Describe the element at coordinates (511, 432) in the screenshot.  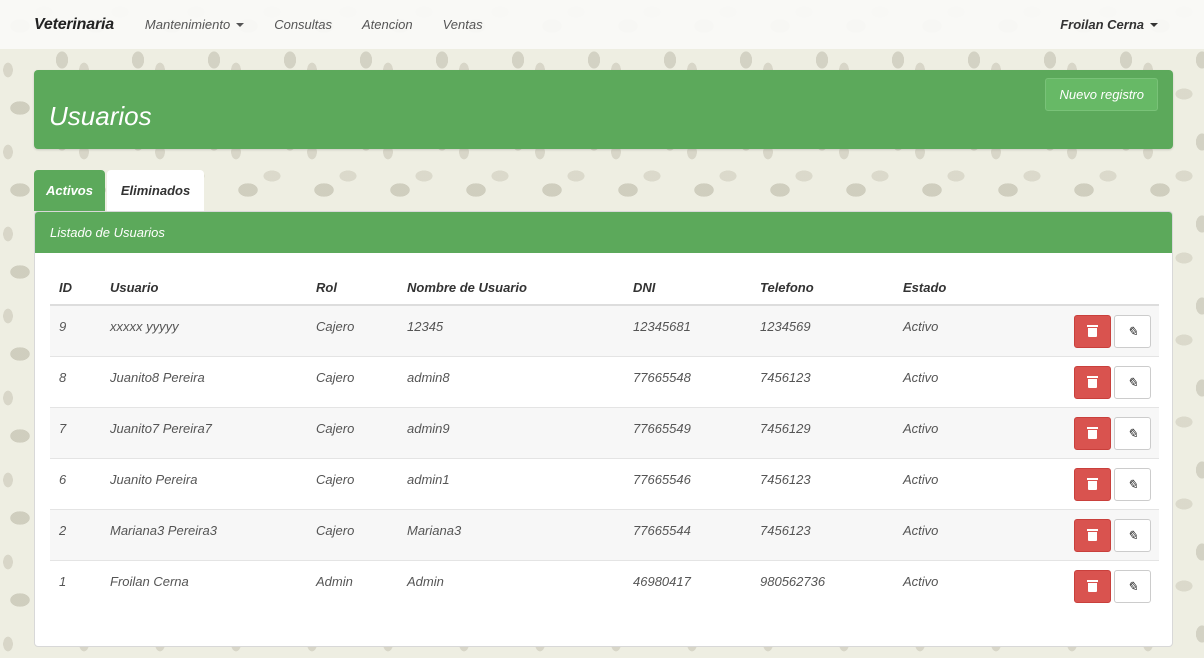
I see `cell-nombre-usuario: admin9` at that location.